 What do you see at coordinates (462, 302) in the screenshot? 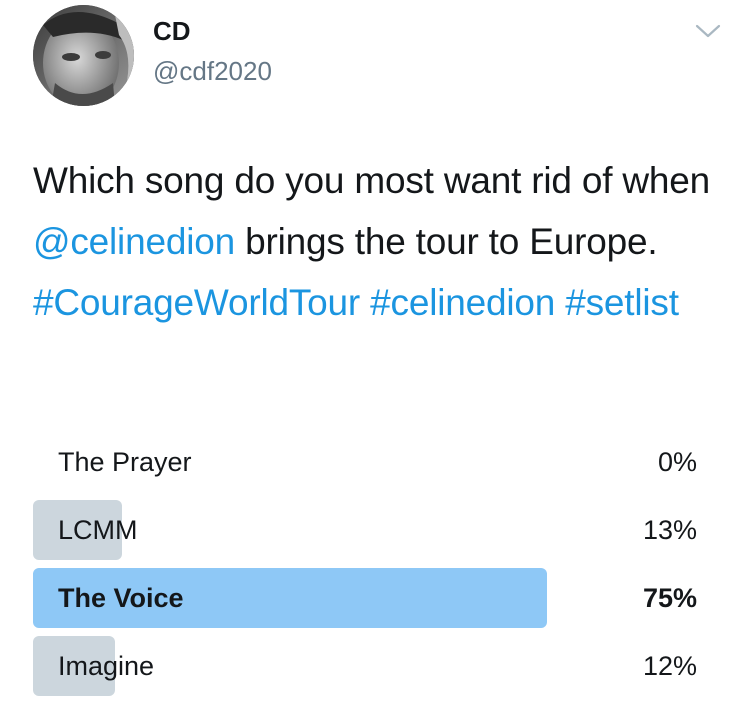
I see `hashtag-link: #celinedion` at bounding box center [462, 302].